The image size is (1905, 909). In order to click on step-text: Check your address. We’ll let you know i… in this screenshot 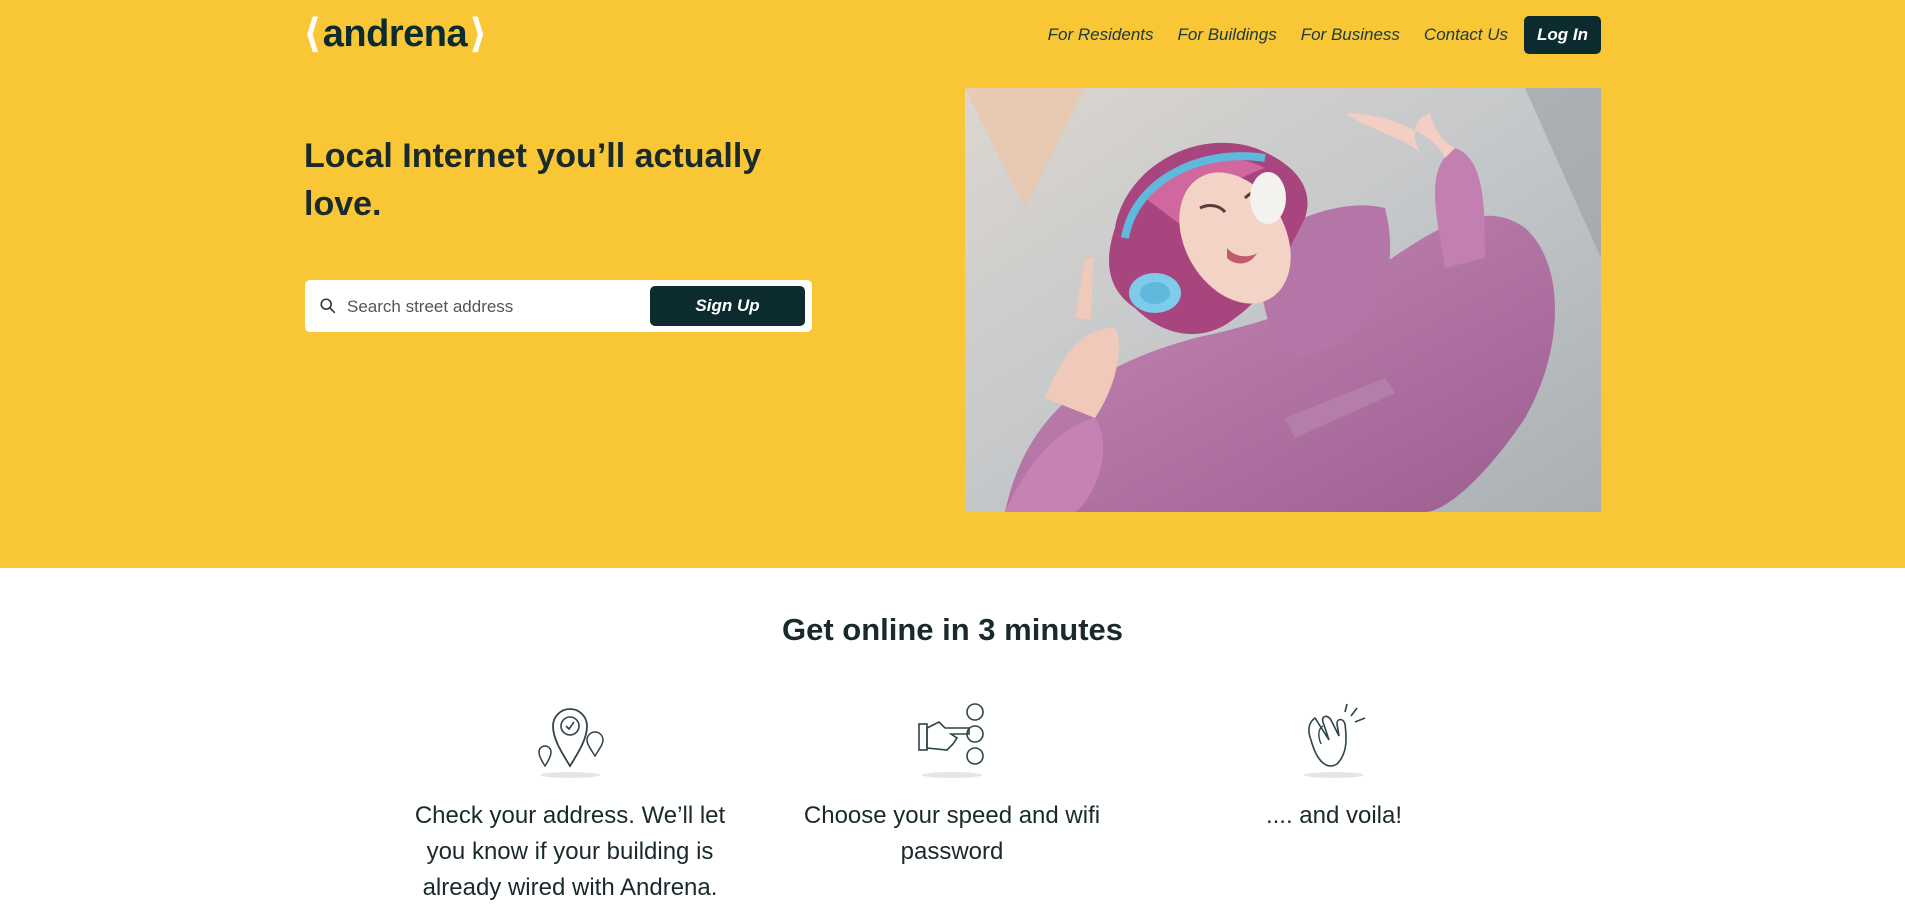, I will do `click(570, 851)`.